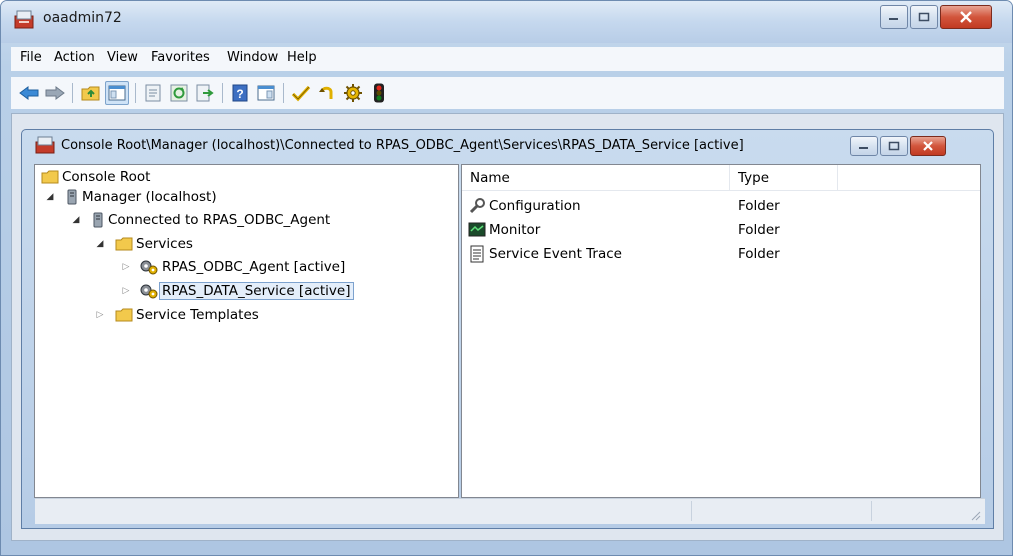 The image size is (1013, 556). Describe the element at coordinates (507, 59) in the screenshot. I see `menu-bar: File Action View Favorites Window Help` at that location.